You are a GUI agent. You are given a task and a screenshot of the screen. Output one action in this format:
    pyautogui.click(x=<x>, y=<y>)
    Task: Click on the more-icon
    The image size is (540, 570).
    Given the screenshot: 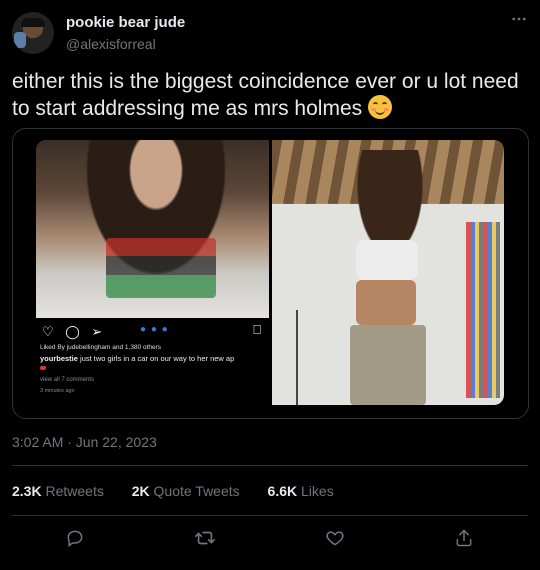 What is the action you would take?
    pyautogui.click(x=519, y=21)
    